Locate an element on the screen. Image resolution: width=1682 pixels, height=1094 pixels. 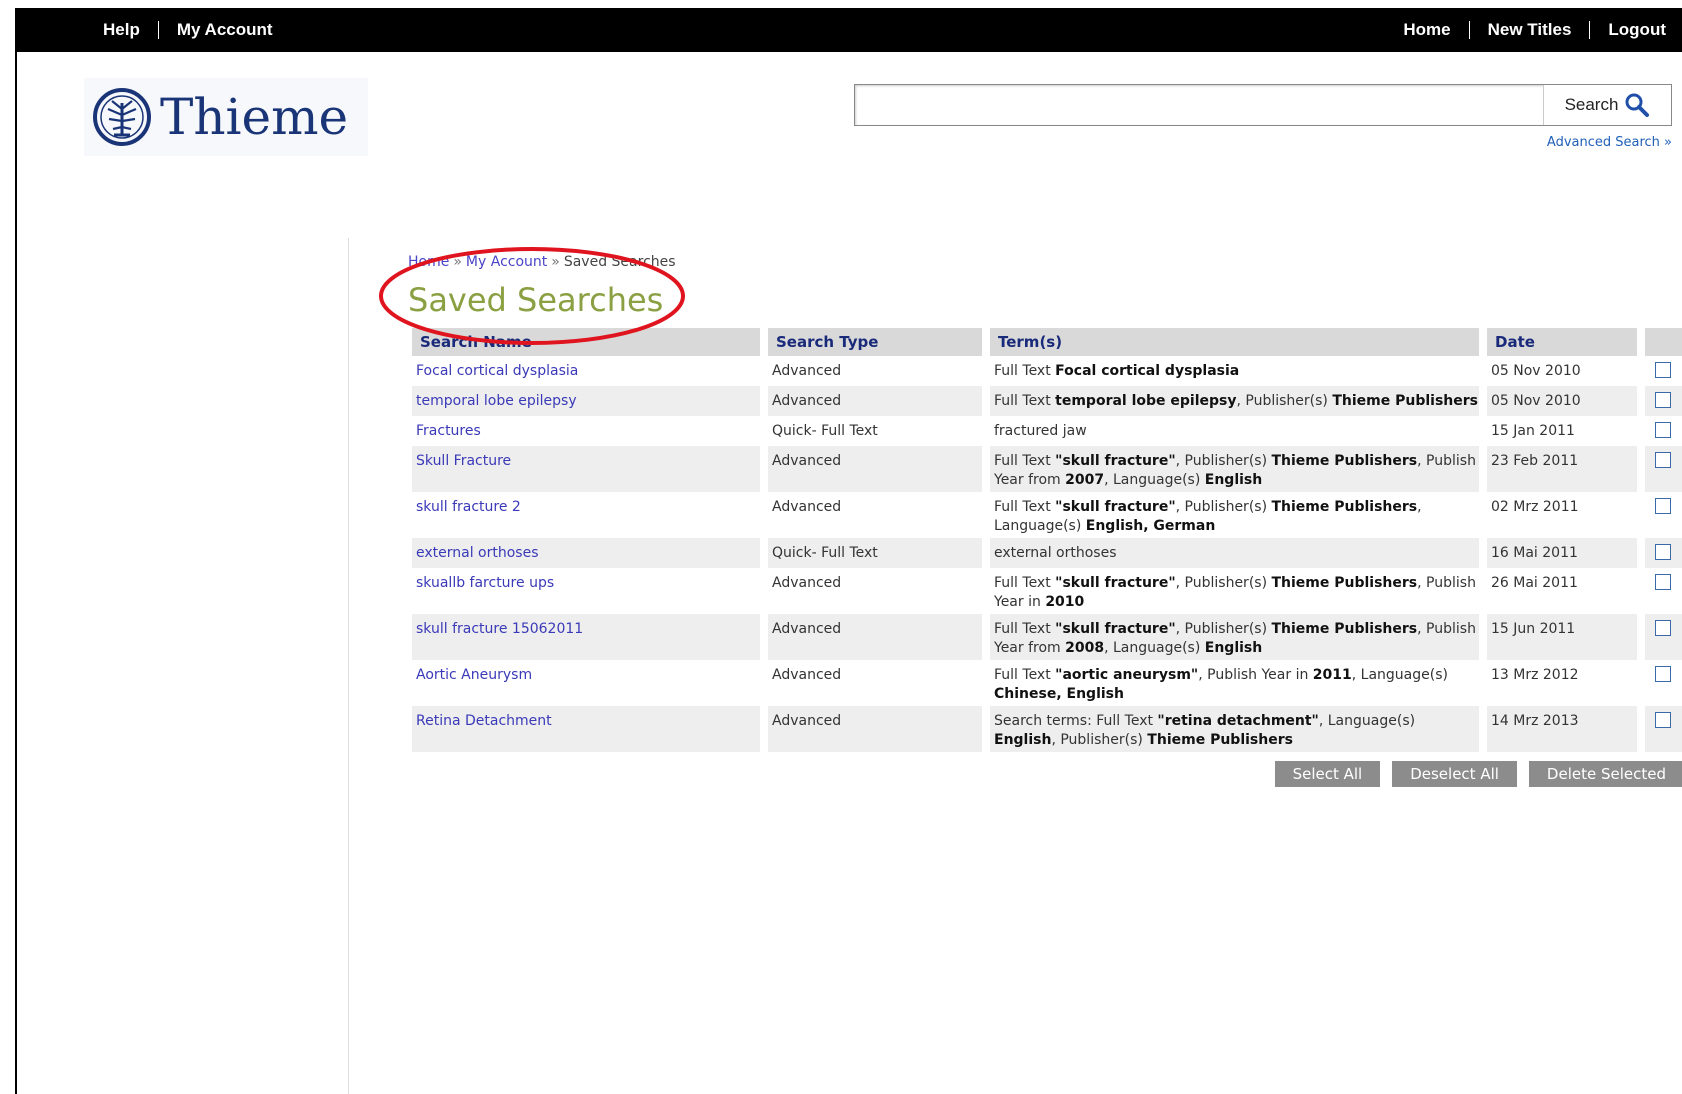
cell-search-name: skull fracture 2 is located at coordinates (590, 515).